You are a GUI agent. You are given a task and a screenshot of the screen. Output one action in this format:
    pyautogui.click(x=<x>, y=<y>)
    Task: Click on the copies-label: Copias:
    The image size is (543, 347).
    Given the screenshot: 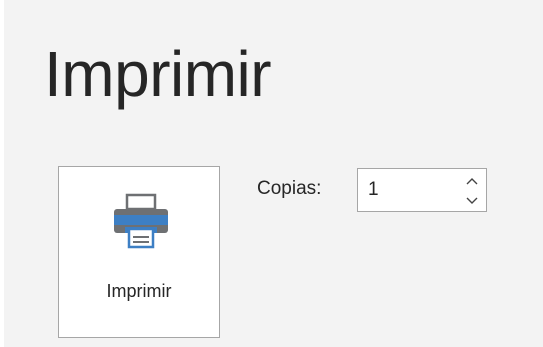 What is the action you would take?
    pyautogui.click(x=289, y=188)
    